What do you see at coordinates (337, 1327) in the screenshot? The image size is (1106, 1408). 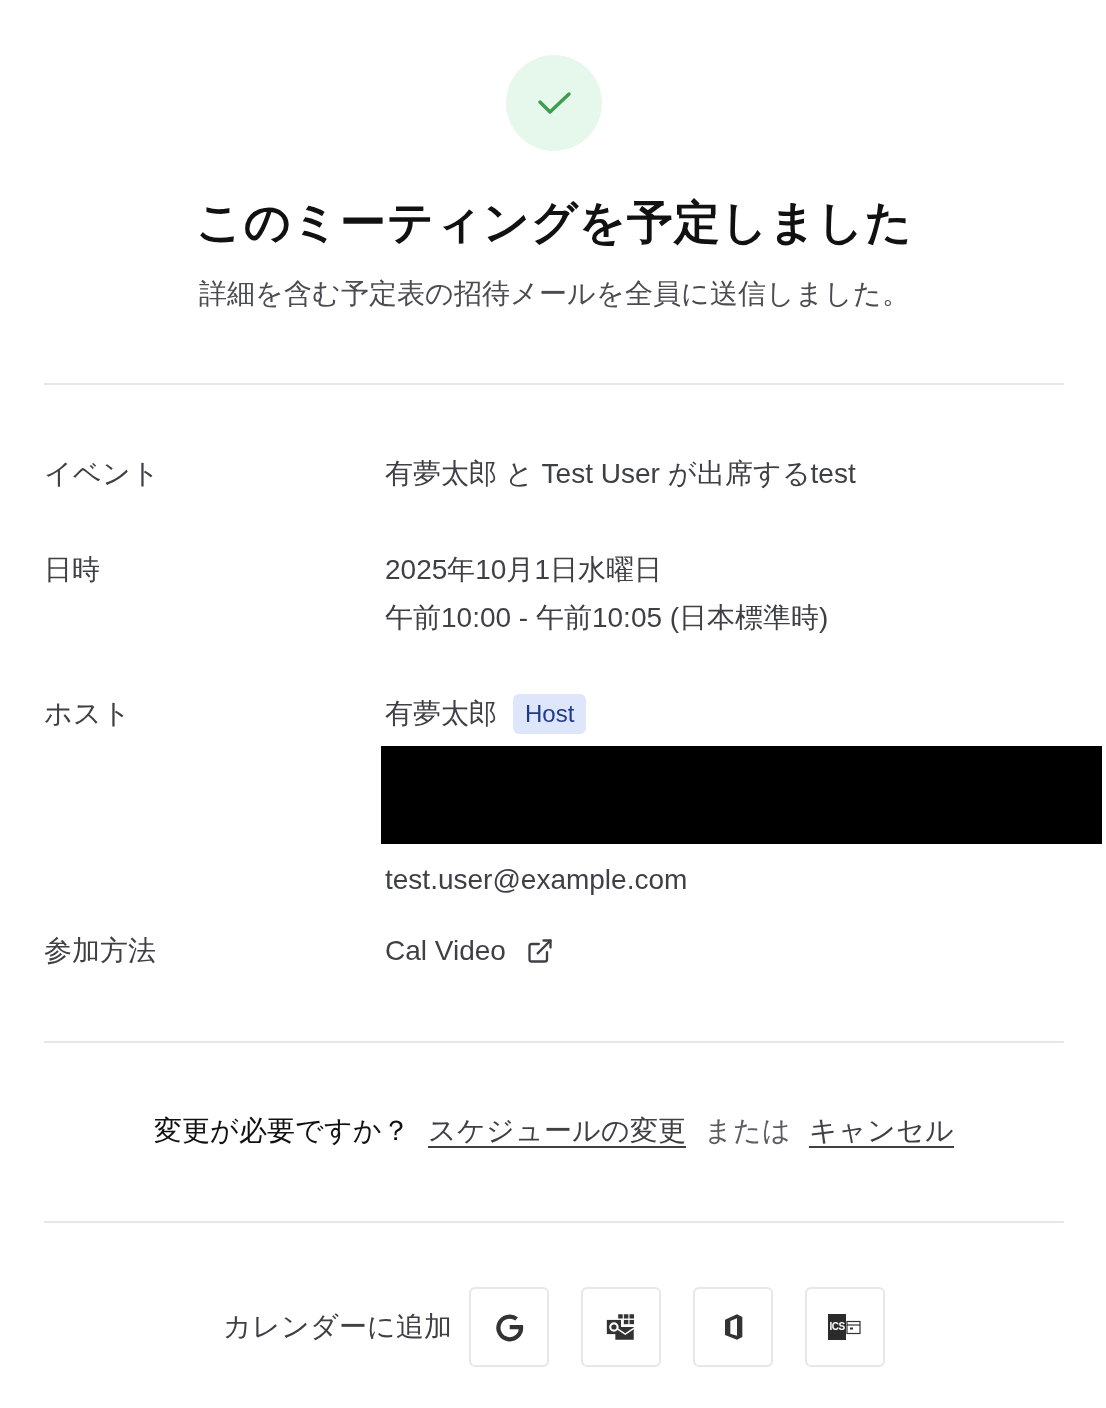 I see `add-to-calendar-label: カレンダーに追加` at bounding box center [337, 1327].